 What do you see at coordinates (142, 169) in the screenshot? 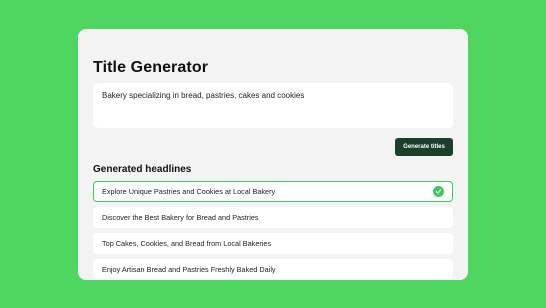
I see `generated-headlines-heading: Generated headlines` at bounding box center [142, 169].